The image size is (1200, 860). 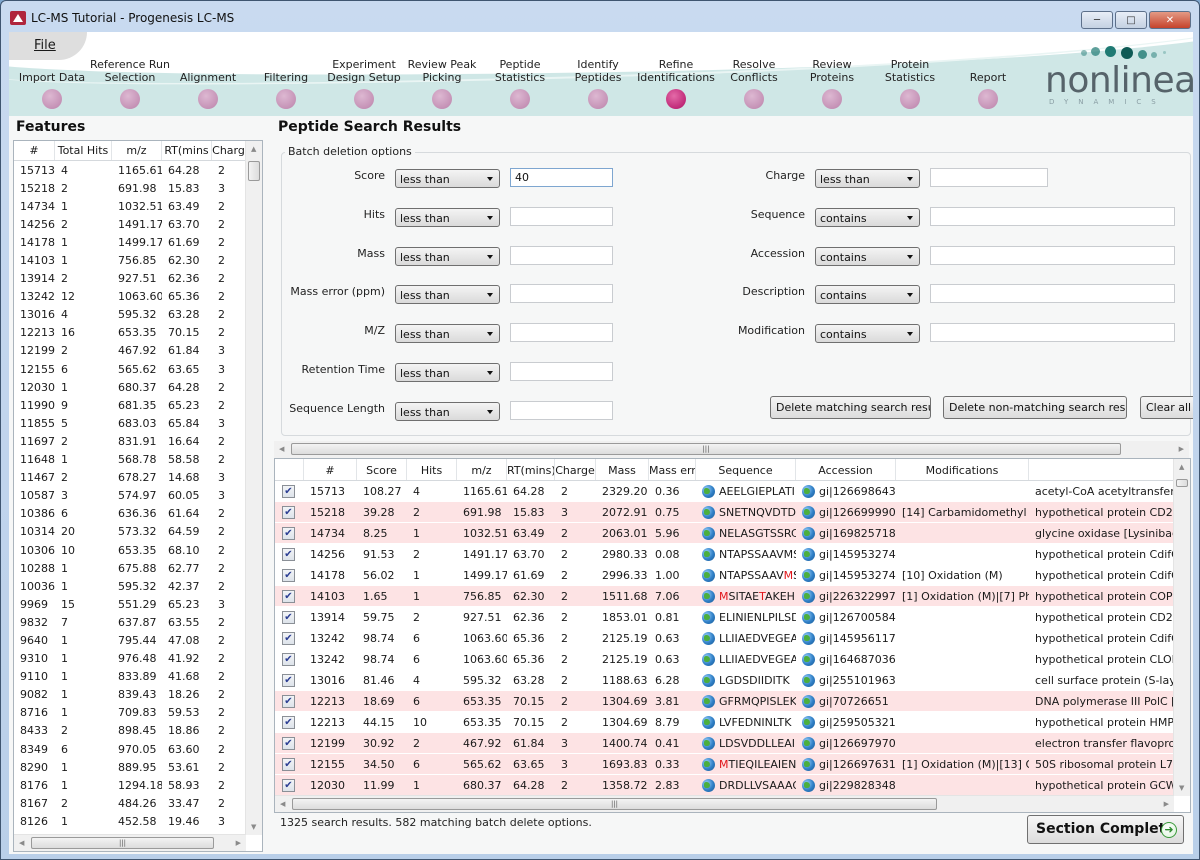 I want to click on feature-row: 8349 6 970.05 63.60 2, so click(x=138, y=749).